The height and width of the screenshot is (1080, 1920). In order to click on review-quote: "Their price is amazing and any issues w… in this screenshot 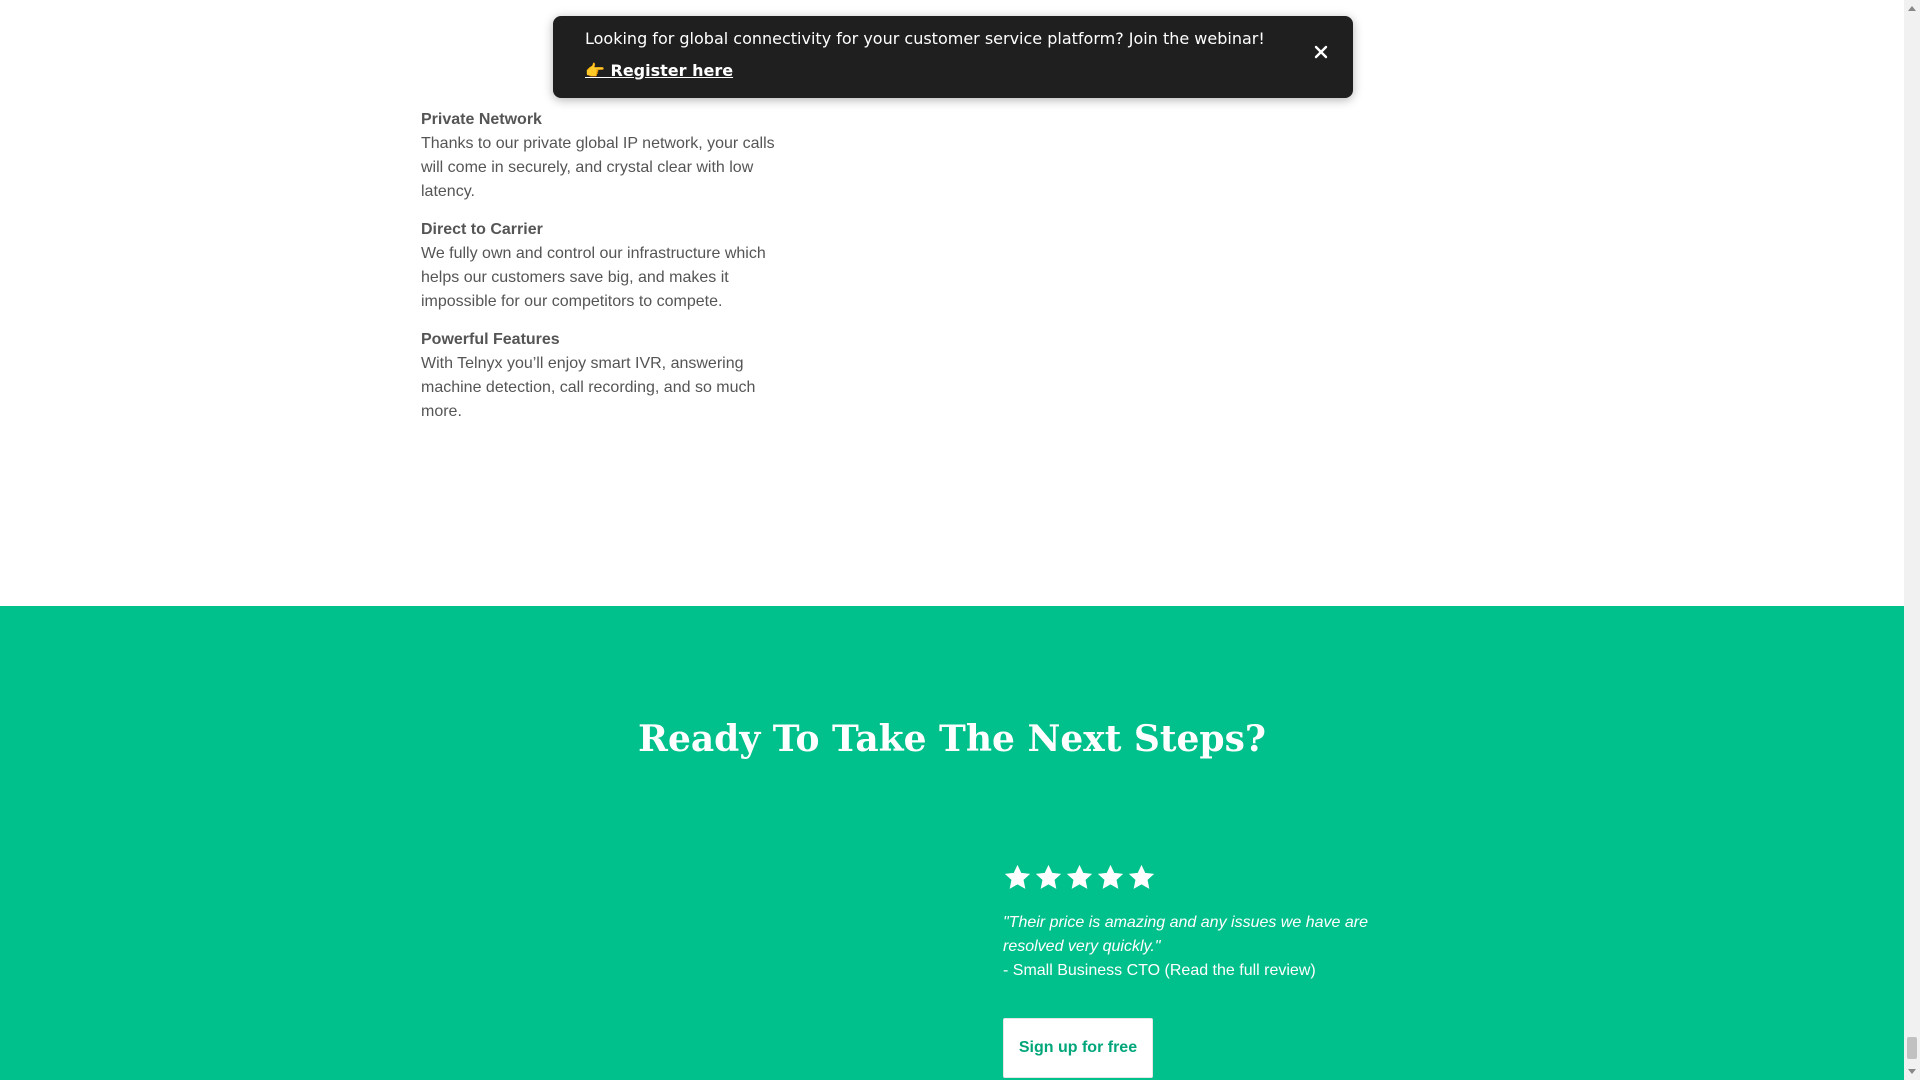, I will do `click(1185, 934)`.